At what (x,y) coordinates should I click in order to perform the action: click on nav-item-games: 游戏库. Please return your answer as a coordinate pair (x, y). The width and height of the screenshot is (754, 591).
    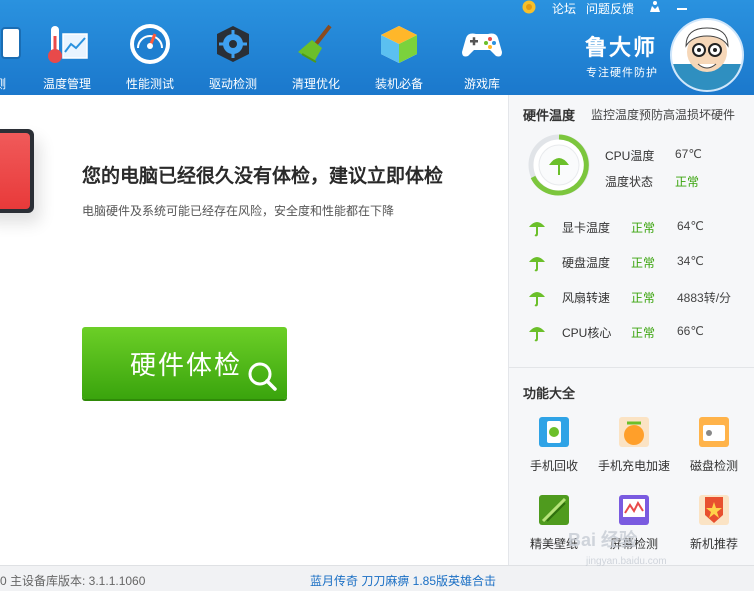
    Looking at the image, I should click on (482, 58).